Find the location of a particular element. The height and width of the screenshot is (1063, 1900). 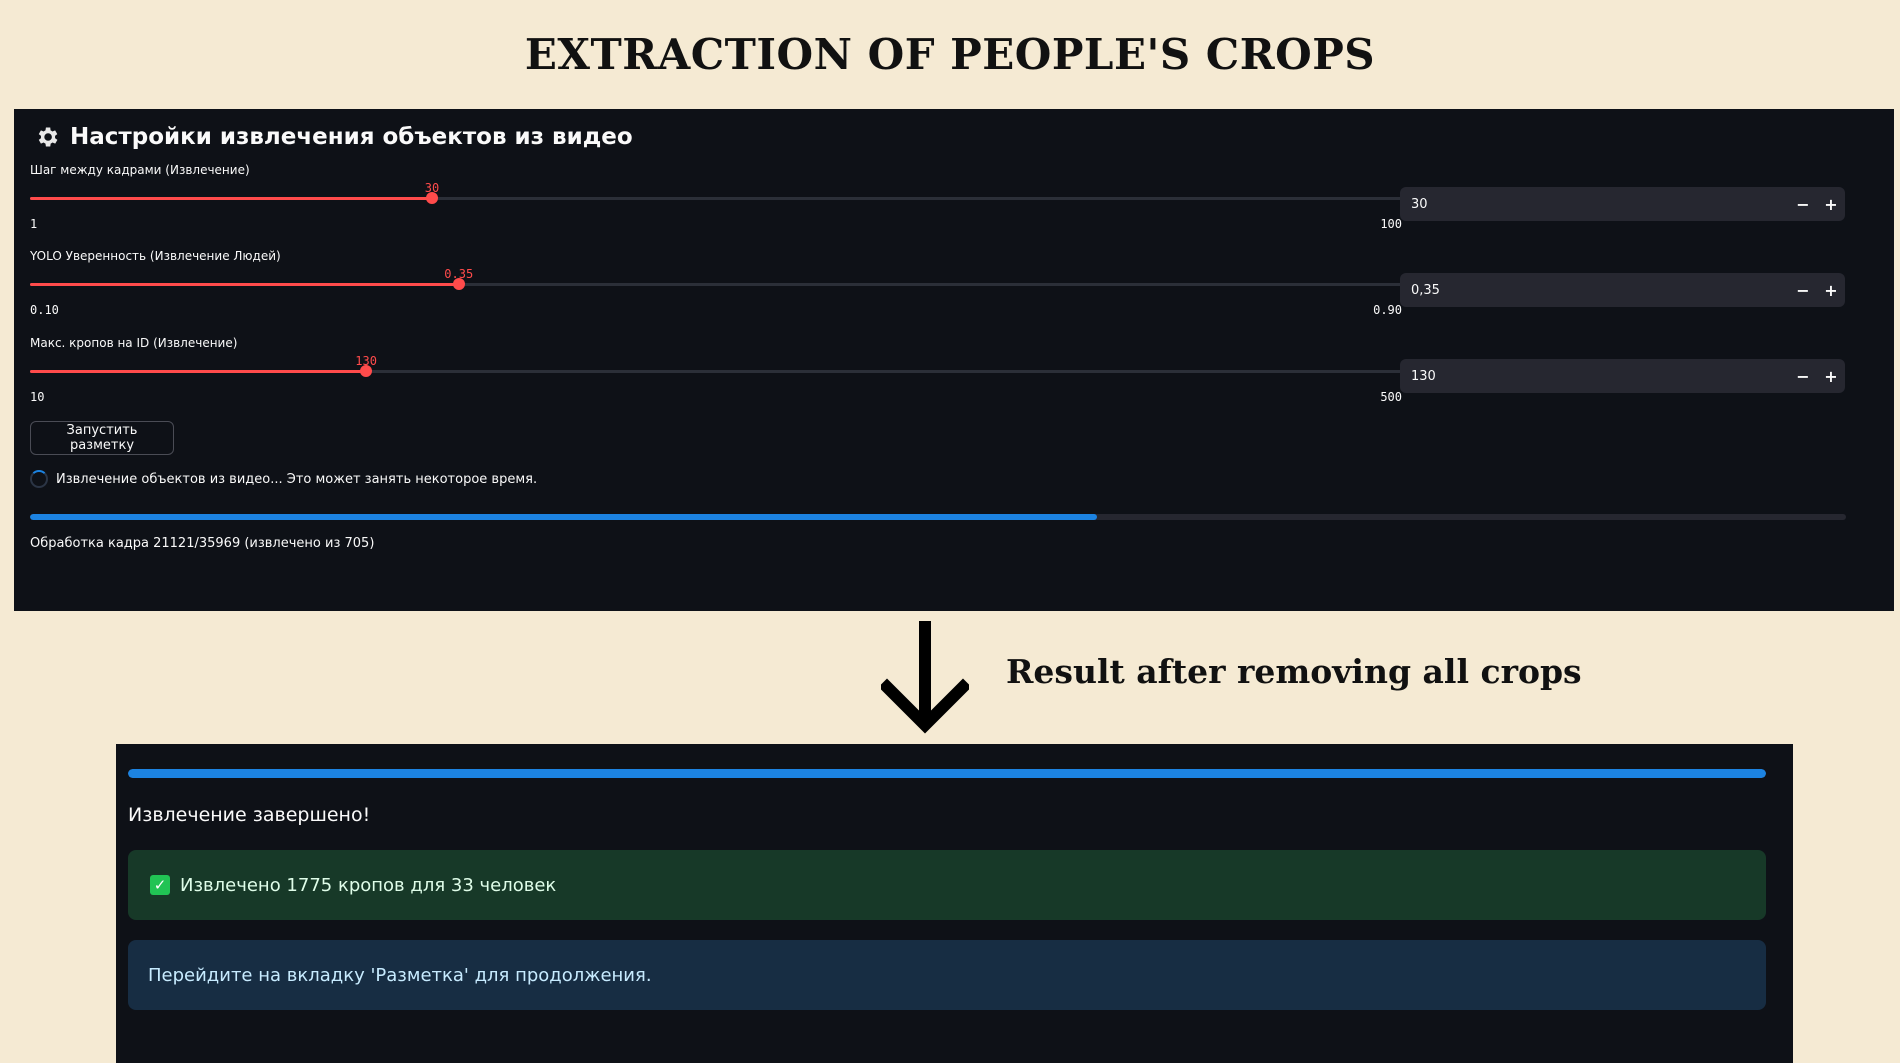

complete-progress-bar is located at coordinates (947, 773).